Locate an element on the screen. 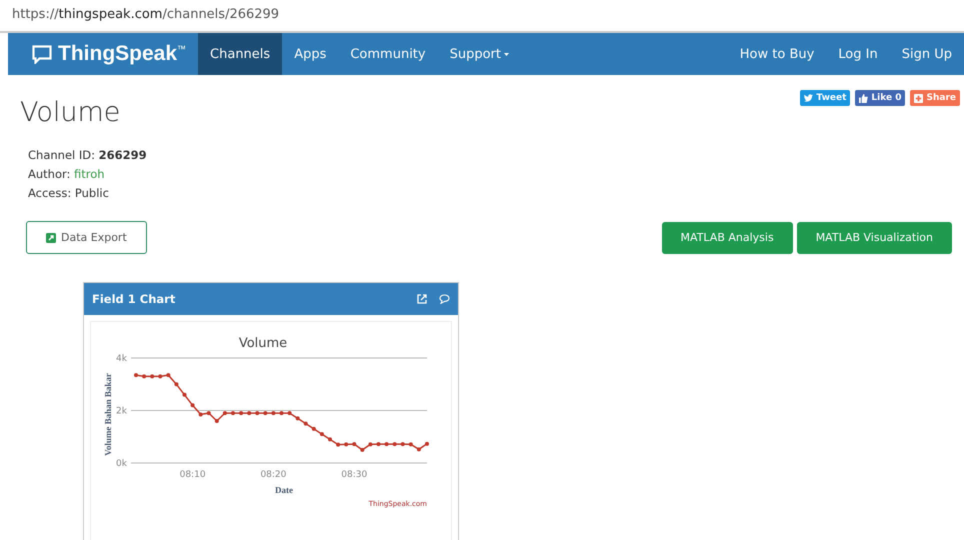 The image size is (964, 540). matlab-button: MATLAB Analysis is located at coordinates (727, 238).